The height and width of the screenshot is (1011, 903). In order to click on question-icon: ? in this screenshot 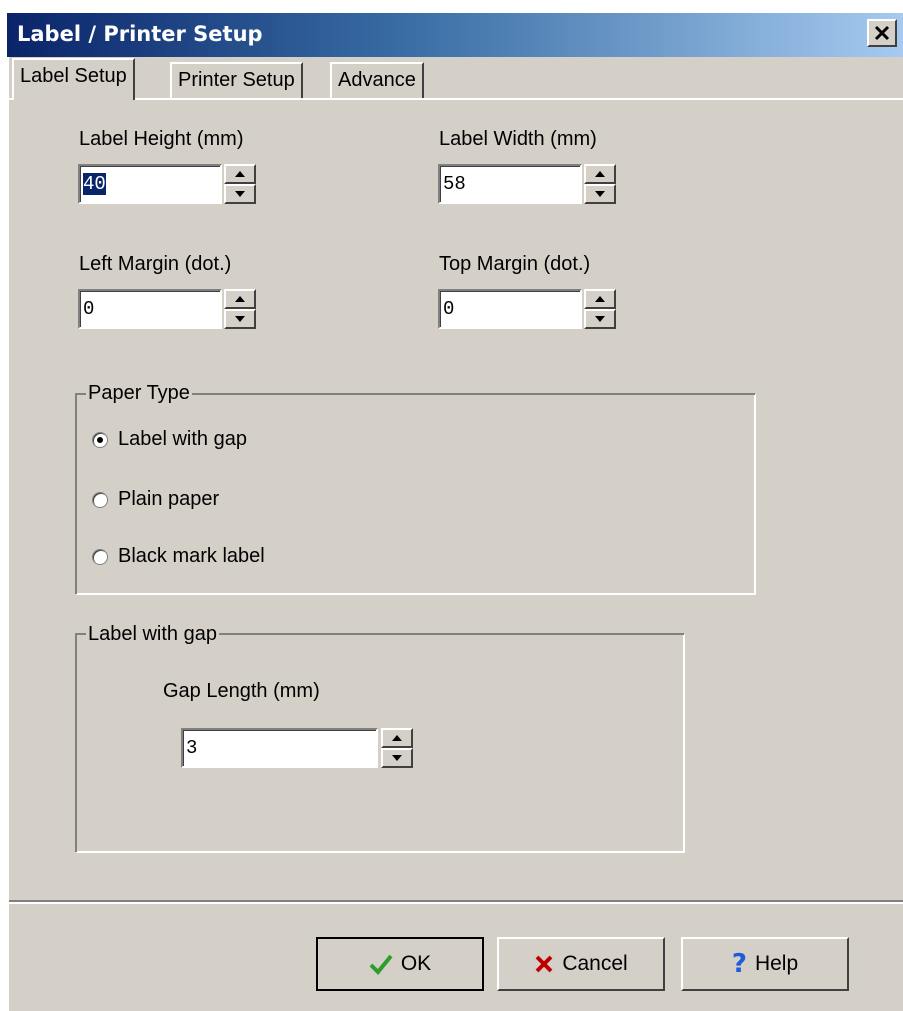, I will do `click(739, 964)`.